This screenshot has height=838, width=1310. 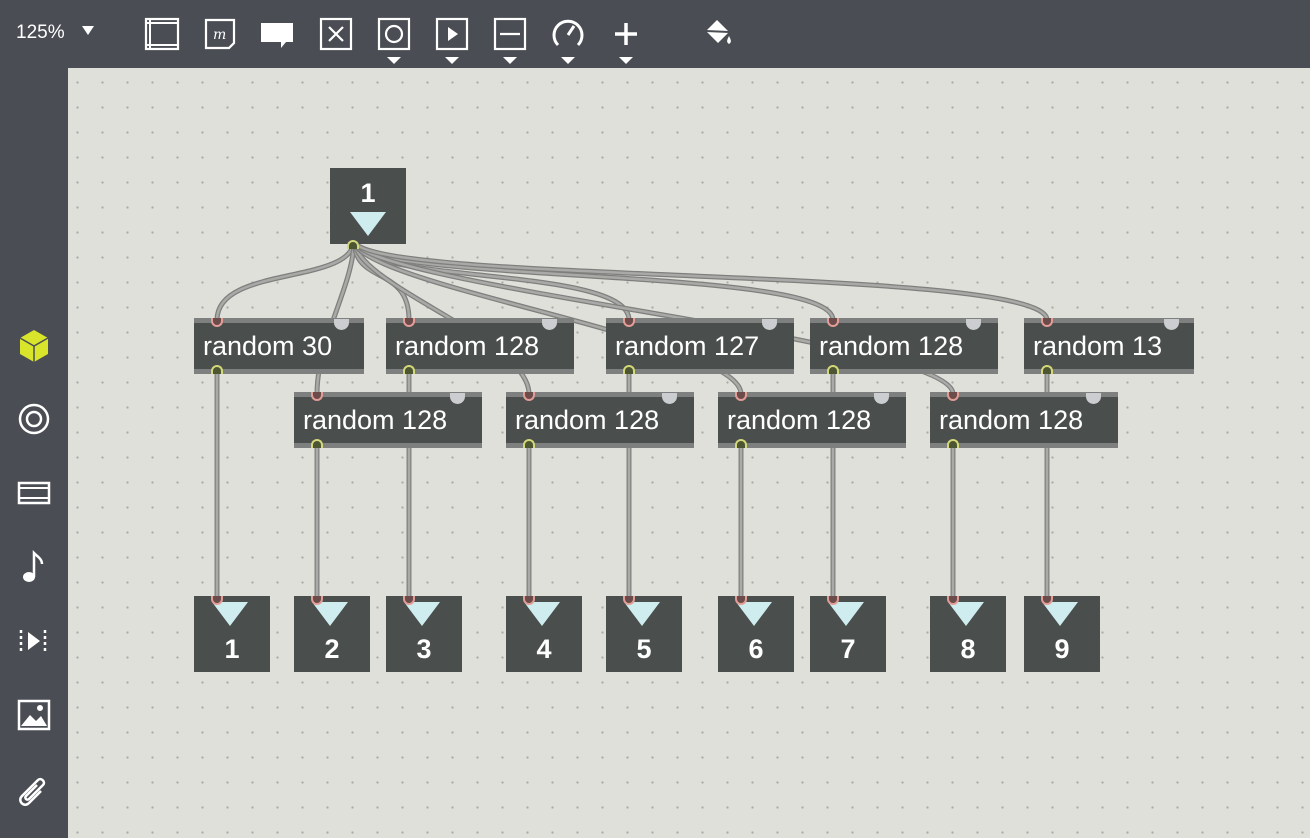 I want to click on source-number-box: 1, so click(x=368, y=208).